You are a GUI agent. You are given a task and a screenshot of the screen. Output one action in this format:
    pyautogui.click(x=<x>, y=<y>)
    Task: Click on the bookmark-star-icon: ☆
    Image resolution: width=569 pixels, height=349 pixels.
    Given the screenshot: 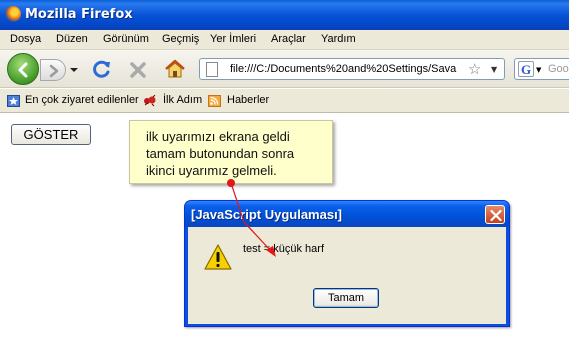 What is the action you would take?
    pyautogui.click(x=474, y=69)
    